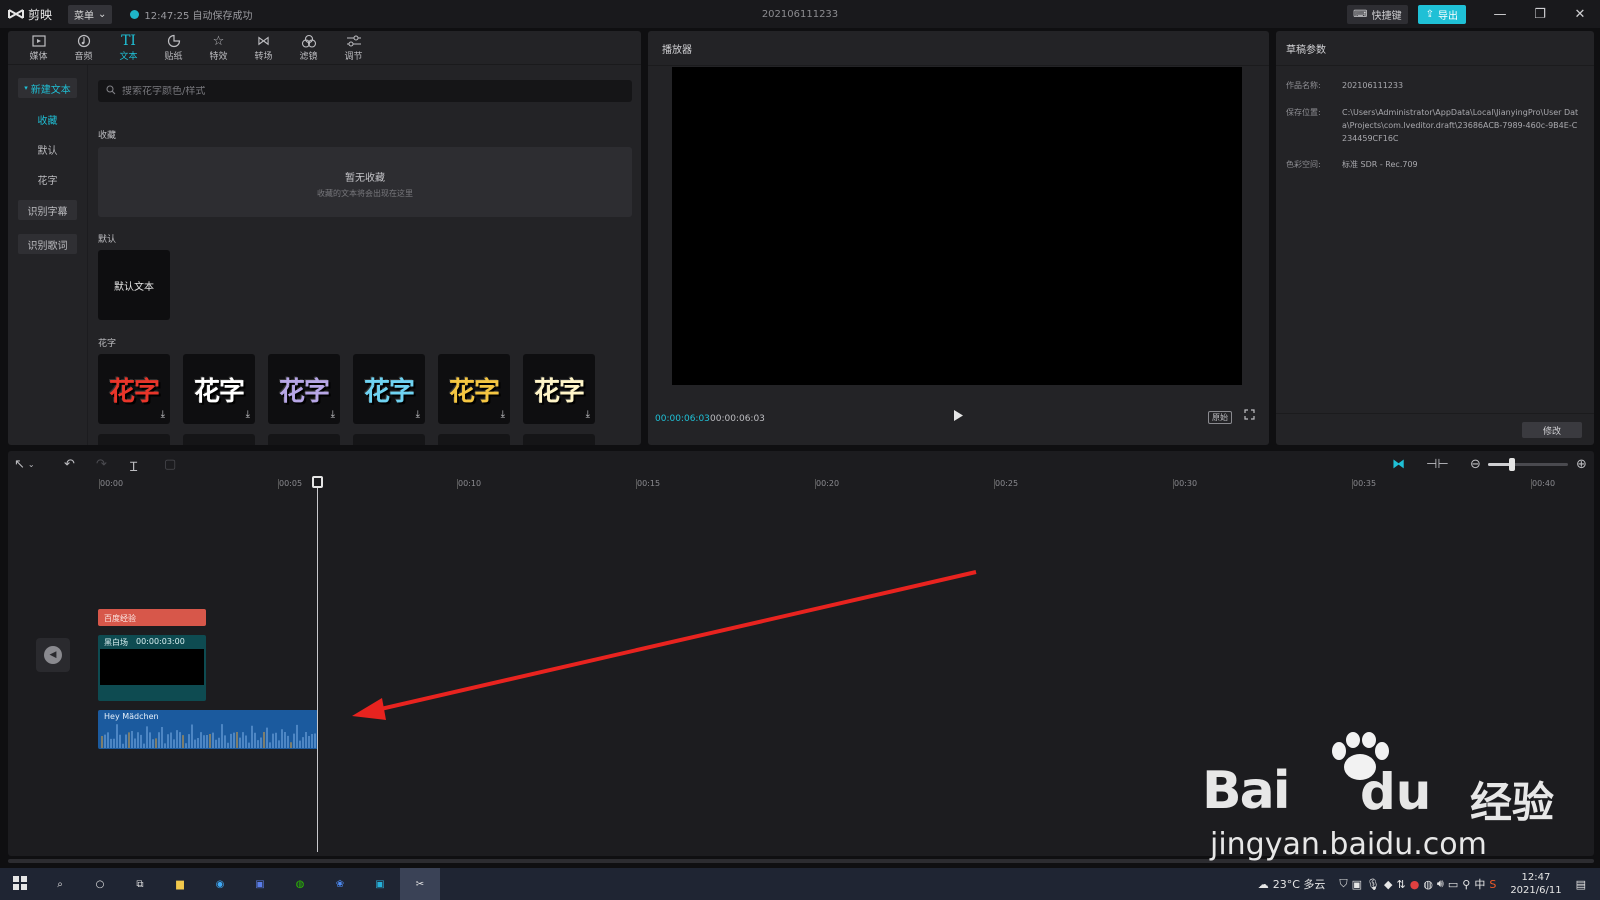 The height and width of the screenshot is (900, 1600). Describe the element at coordinates (133, 466) in the screenshot. I see `split-button: Ɪ` at that location.